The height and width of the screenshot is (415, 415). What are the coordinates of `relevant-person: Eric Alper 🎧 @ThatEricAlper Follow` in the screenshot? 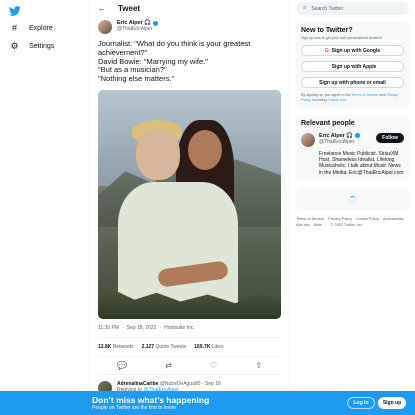 It's located at (352, 139).